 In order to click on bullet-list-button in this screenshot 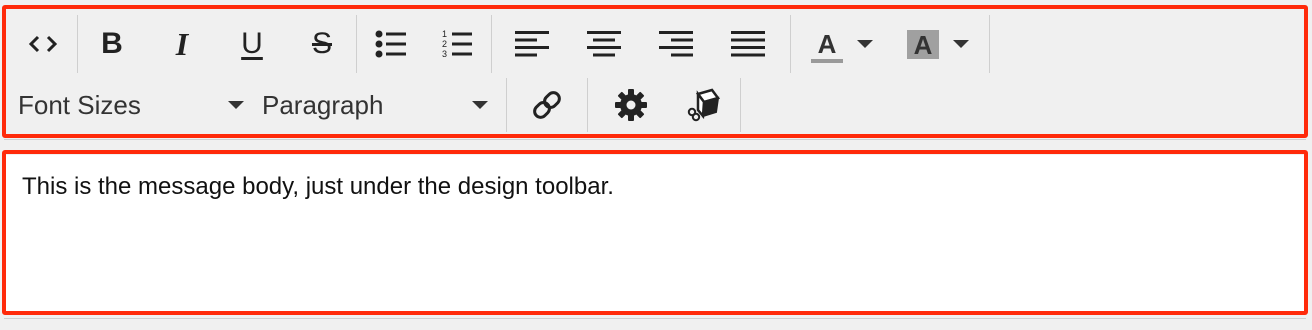, I will do `click(391, 44)`.